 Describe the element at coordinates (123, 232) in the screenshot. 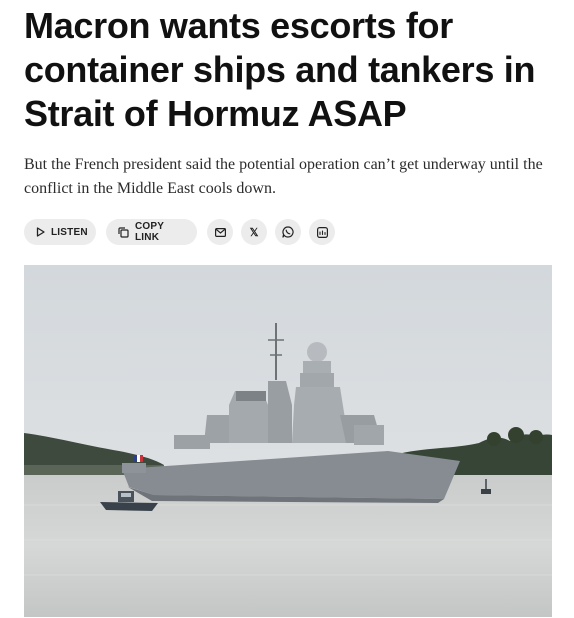

I see `copy-icon` at that location.